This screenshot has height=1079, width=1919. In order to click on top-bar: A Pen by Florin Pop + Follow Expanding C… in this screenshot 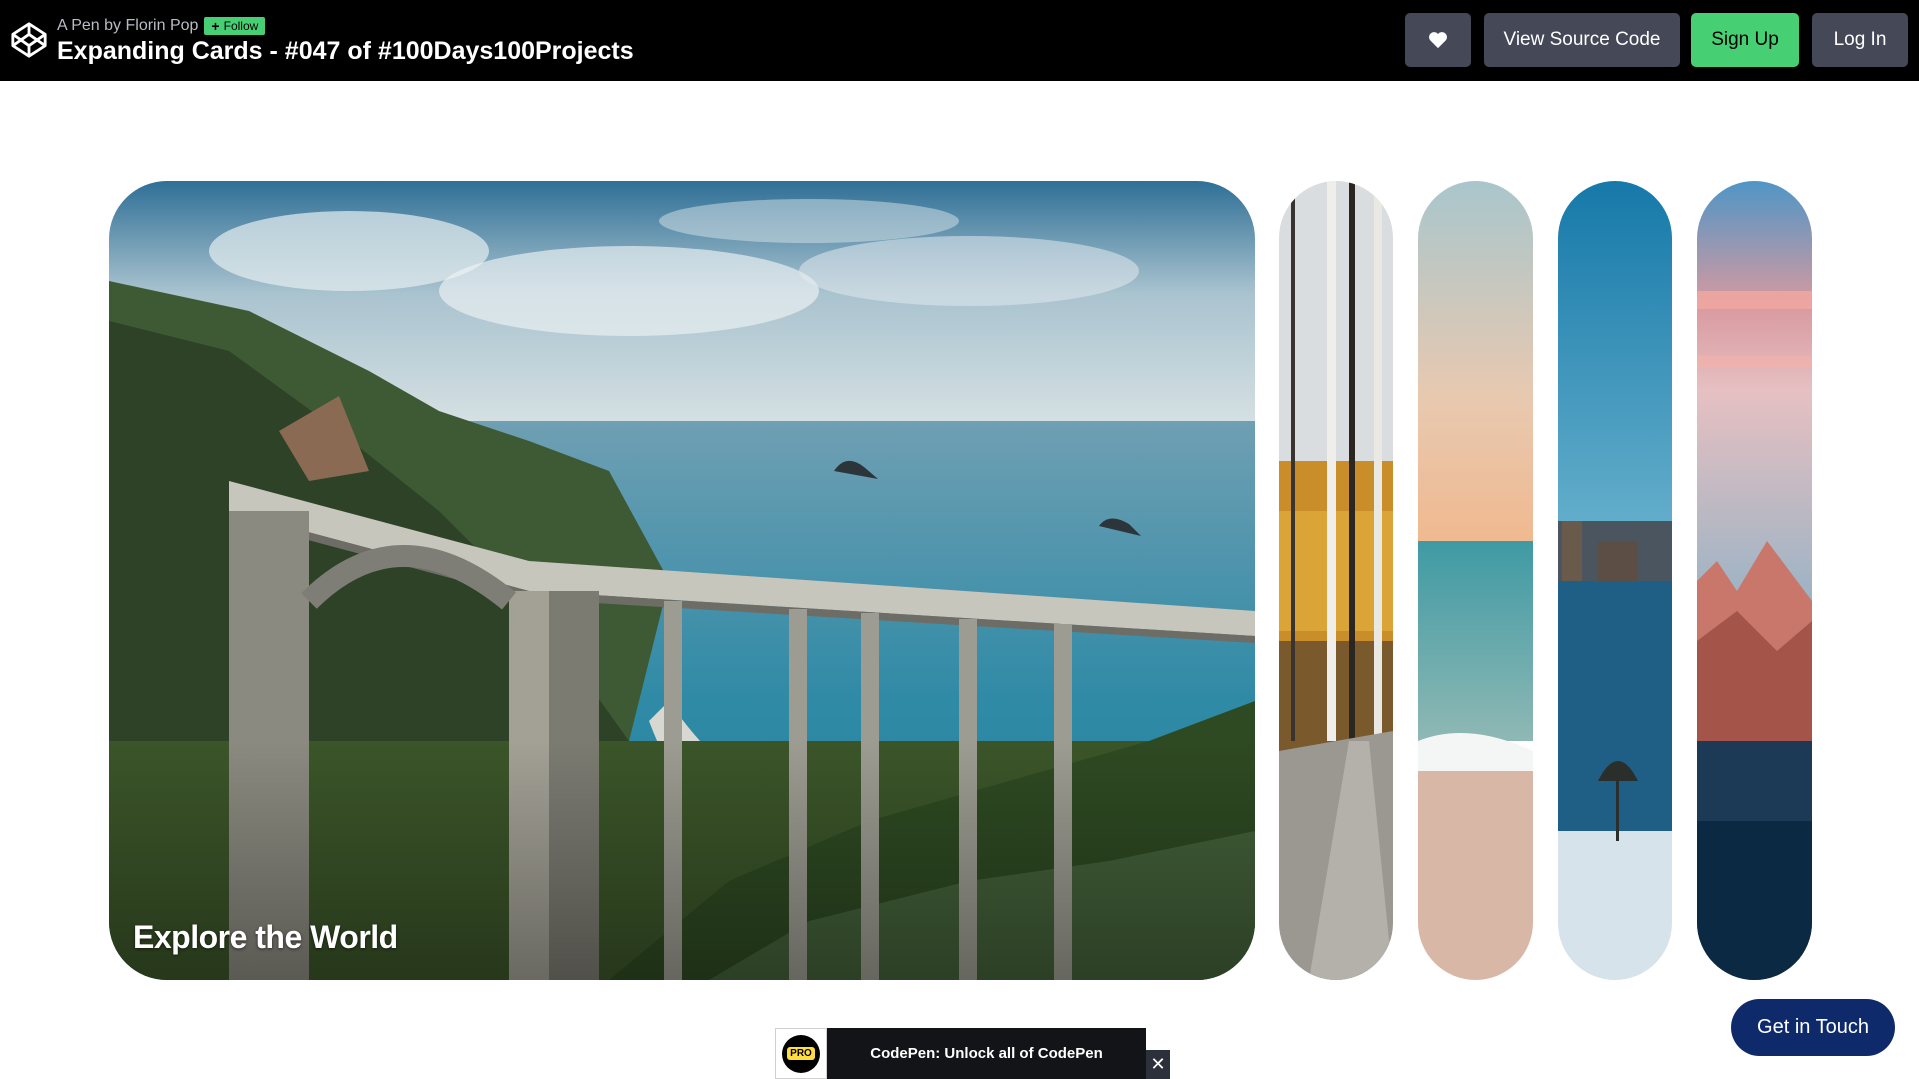, I will do `click(959, 40)`.